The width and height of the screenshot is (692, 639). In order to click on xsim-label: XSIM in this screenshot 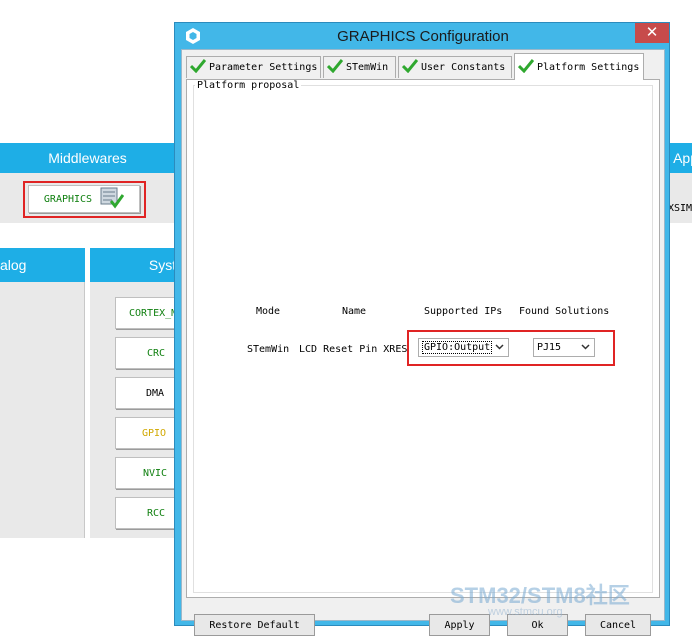, I will do `click(680, 208)`.